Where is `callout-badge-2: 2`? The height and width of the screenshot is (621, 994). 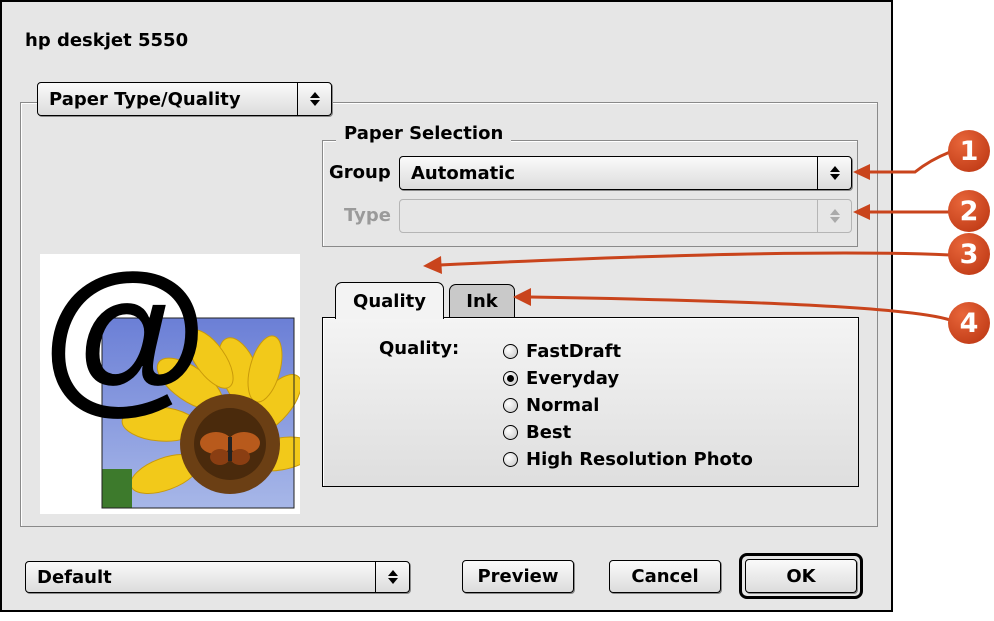
callout-badge-2: 2 is located at coordinates (969, 211).